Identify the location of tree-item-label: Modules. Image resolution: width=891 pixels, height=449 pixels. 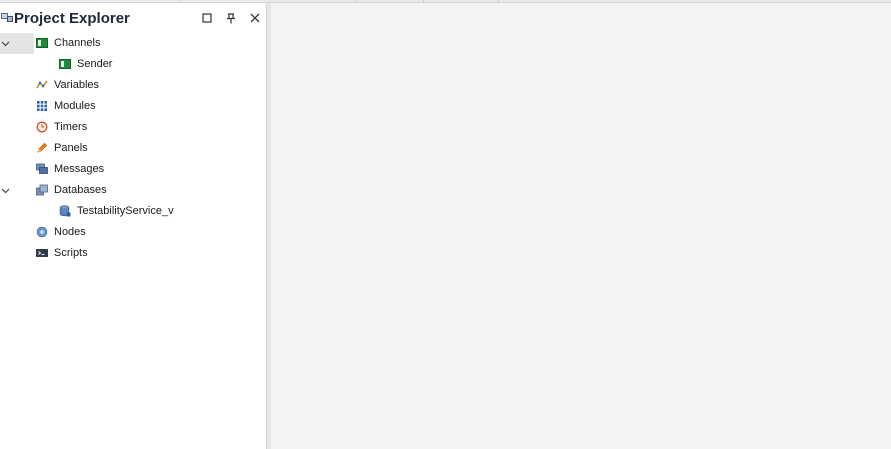
(75, 106).